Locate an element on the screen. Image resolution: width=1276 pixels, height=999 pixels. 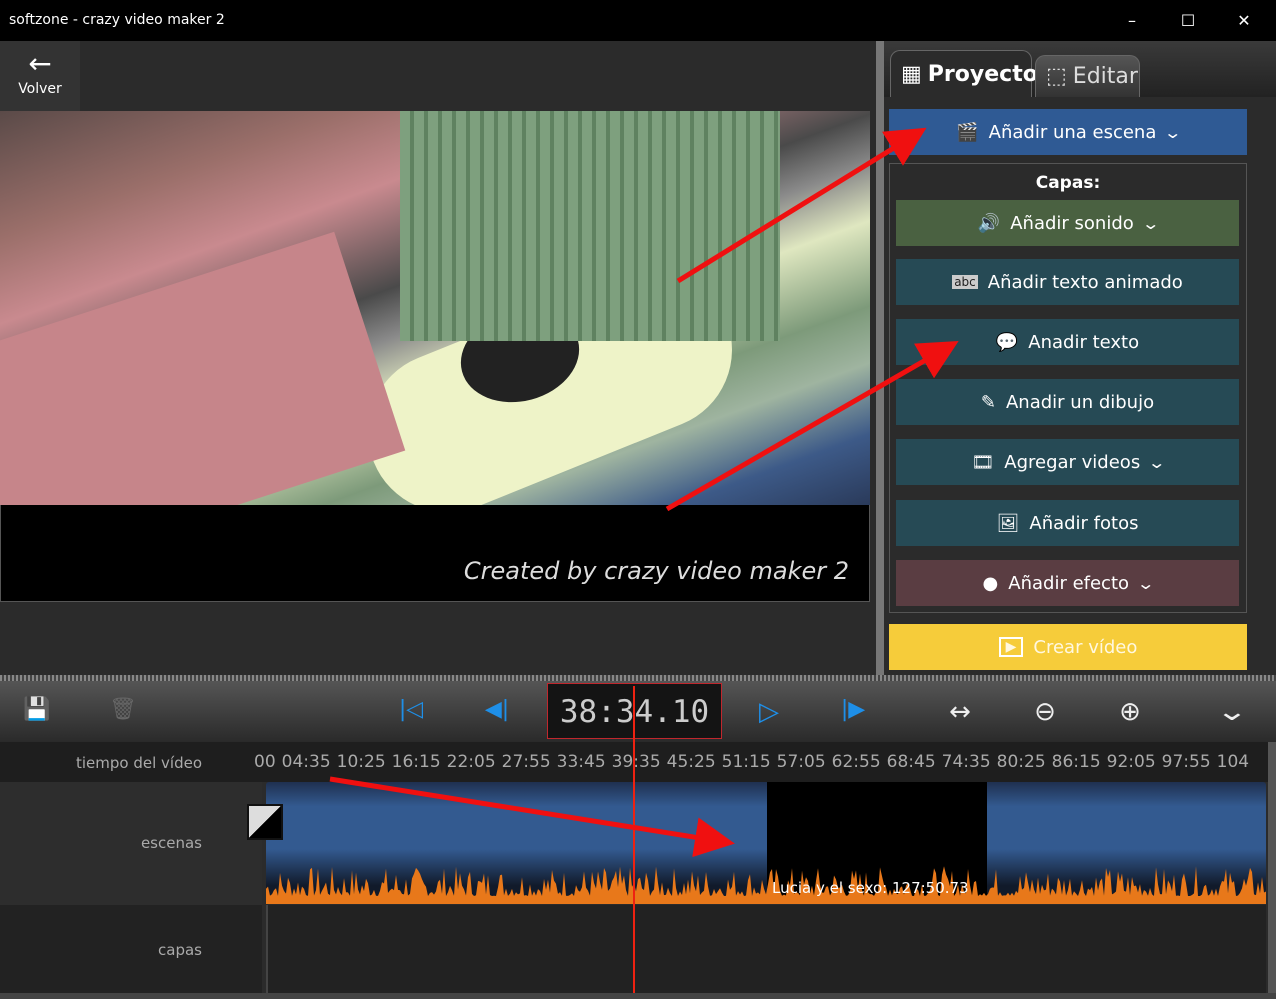
create-video-button: ▶ Crear vídeo is located at coordinates (1068, 647).